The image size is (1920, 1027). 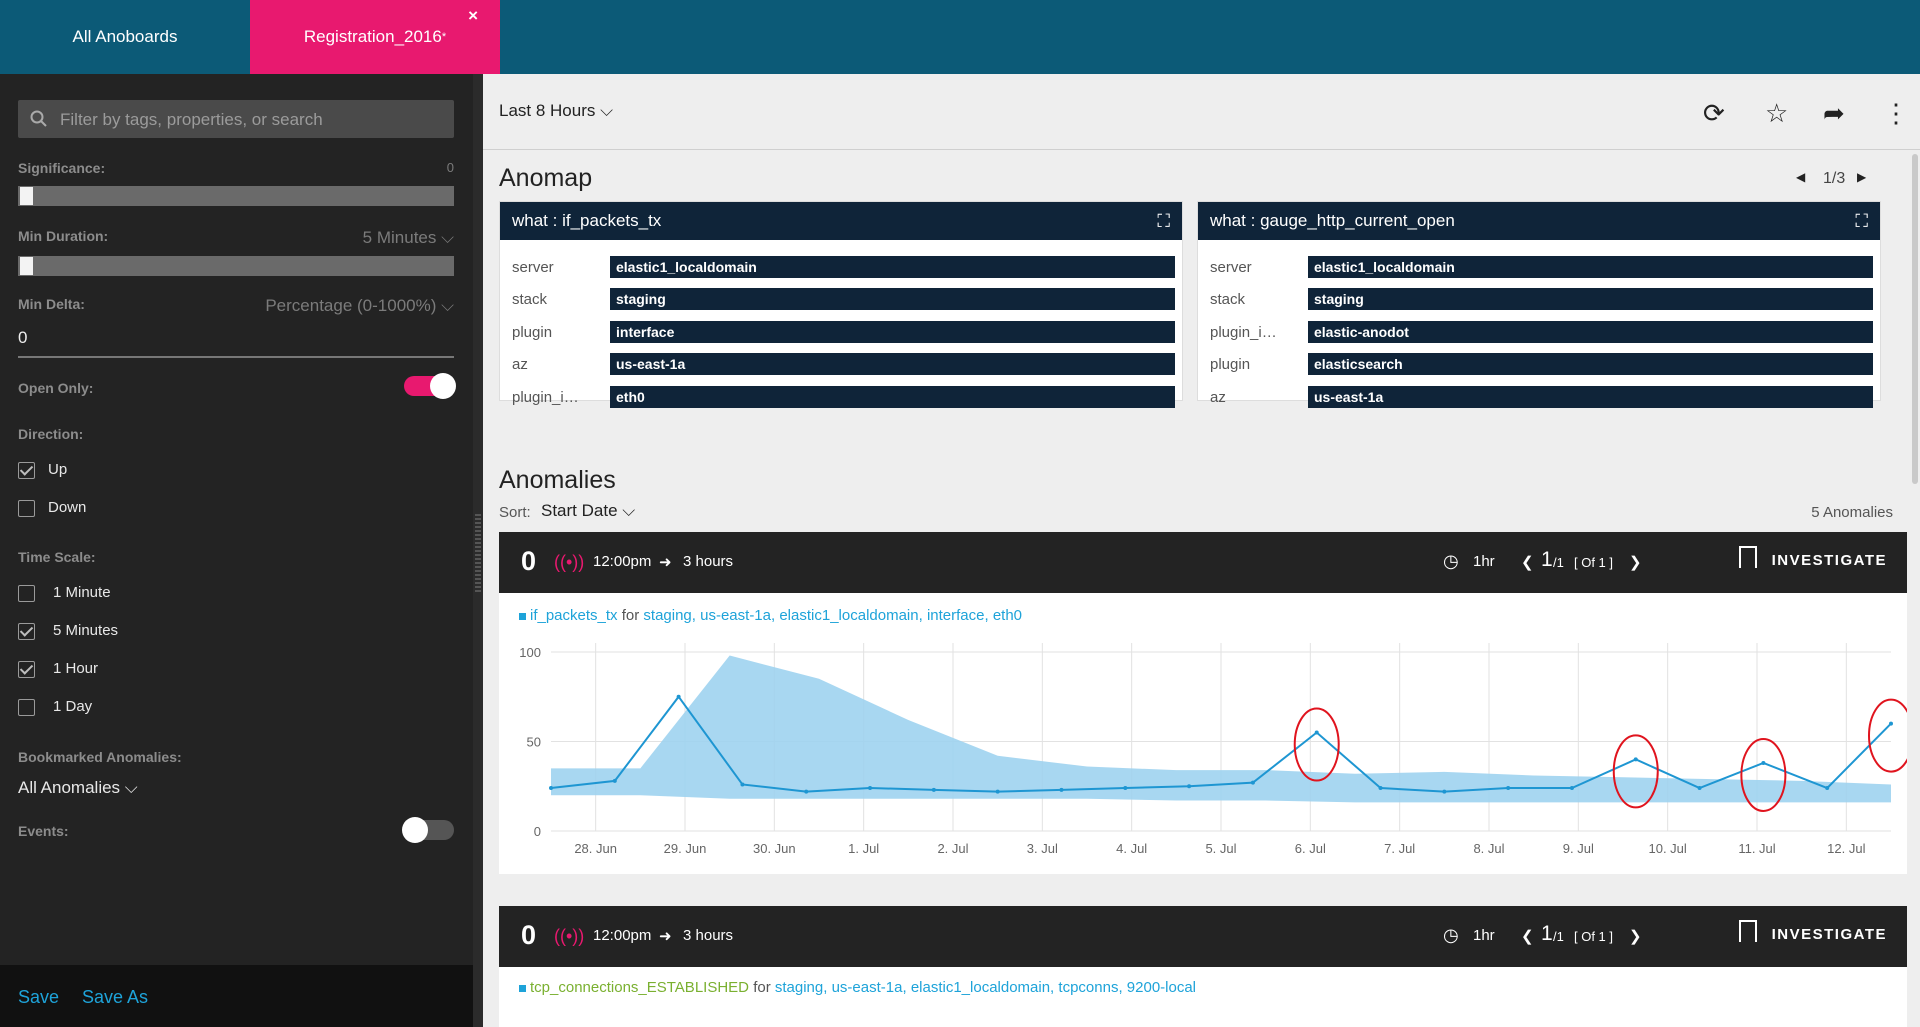 What do you see at coordinates (26, 470) in the screenshot?
I see `checkbox-up` at bounding box center [26, 470].